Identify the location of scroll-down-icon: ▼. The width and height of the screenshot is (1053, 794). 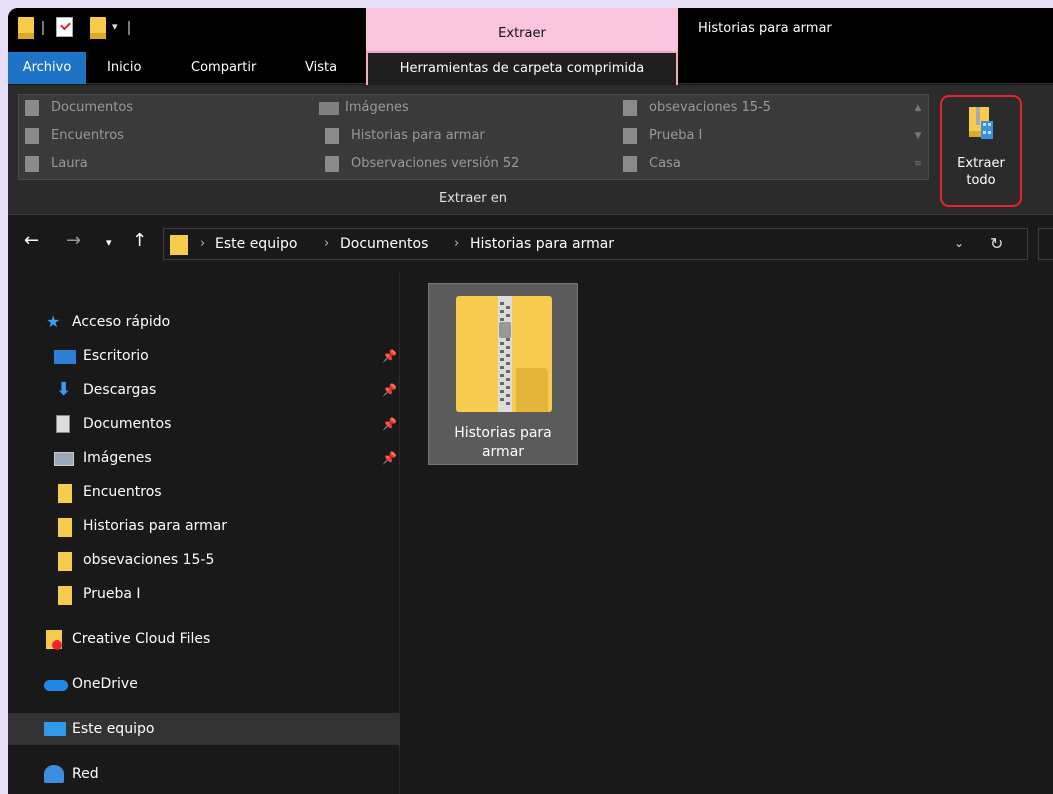
(918, 136).